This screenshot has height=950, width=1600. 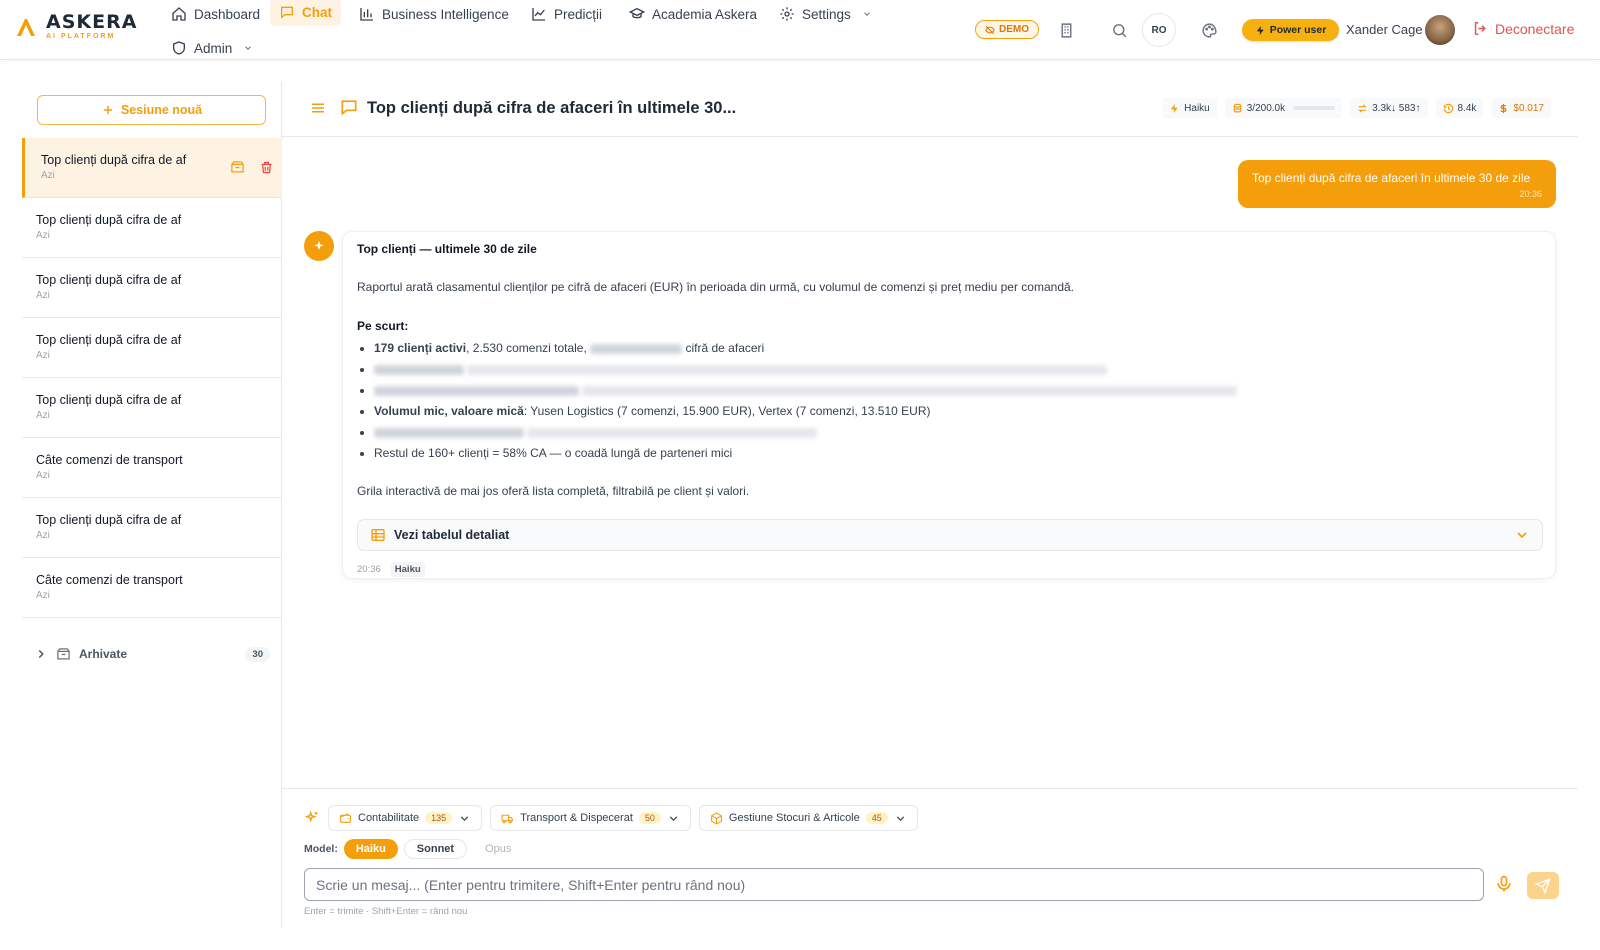 What do you see at coordinates (705, 14) in the screenshot?
I see `nav-academy-label: Academia Askera` at bounding box center [705, 14].